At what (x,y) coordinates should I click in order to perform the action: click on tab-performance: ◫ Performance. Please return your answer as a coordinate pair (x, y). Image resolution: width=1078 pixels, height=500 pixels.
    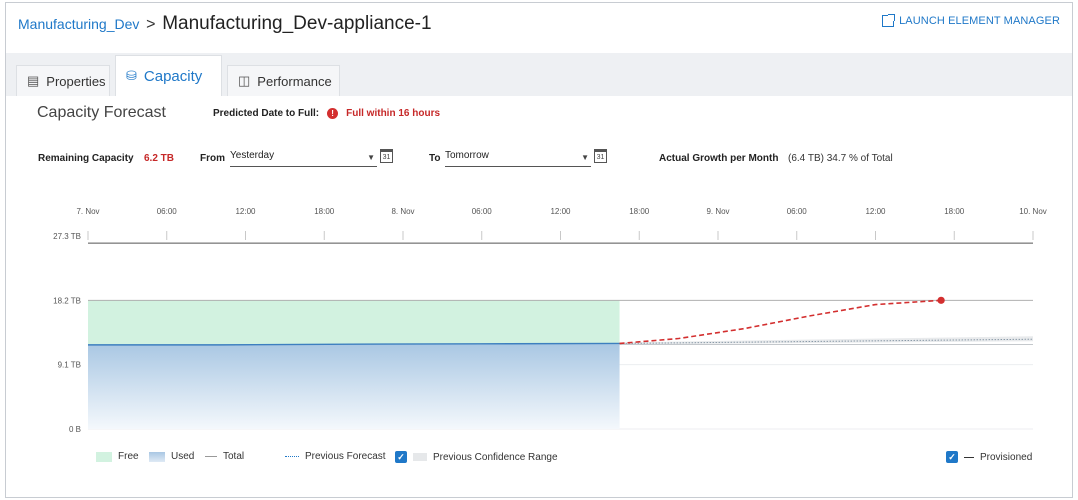
    Looking at the image, I should click on (283, 80).